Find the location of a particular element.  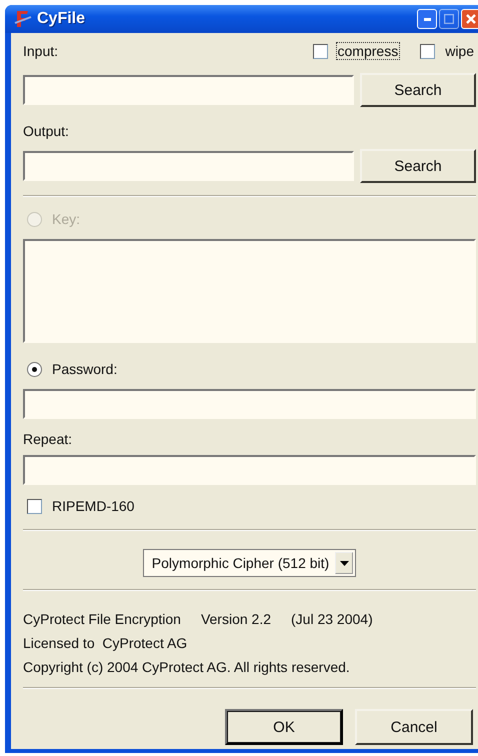

password-field is located at coordinates (249, 404).